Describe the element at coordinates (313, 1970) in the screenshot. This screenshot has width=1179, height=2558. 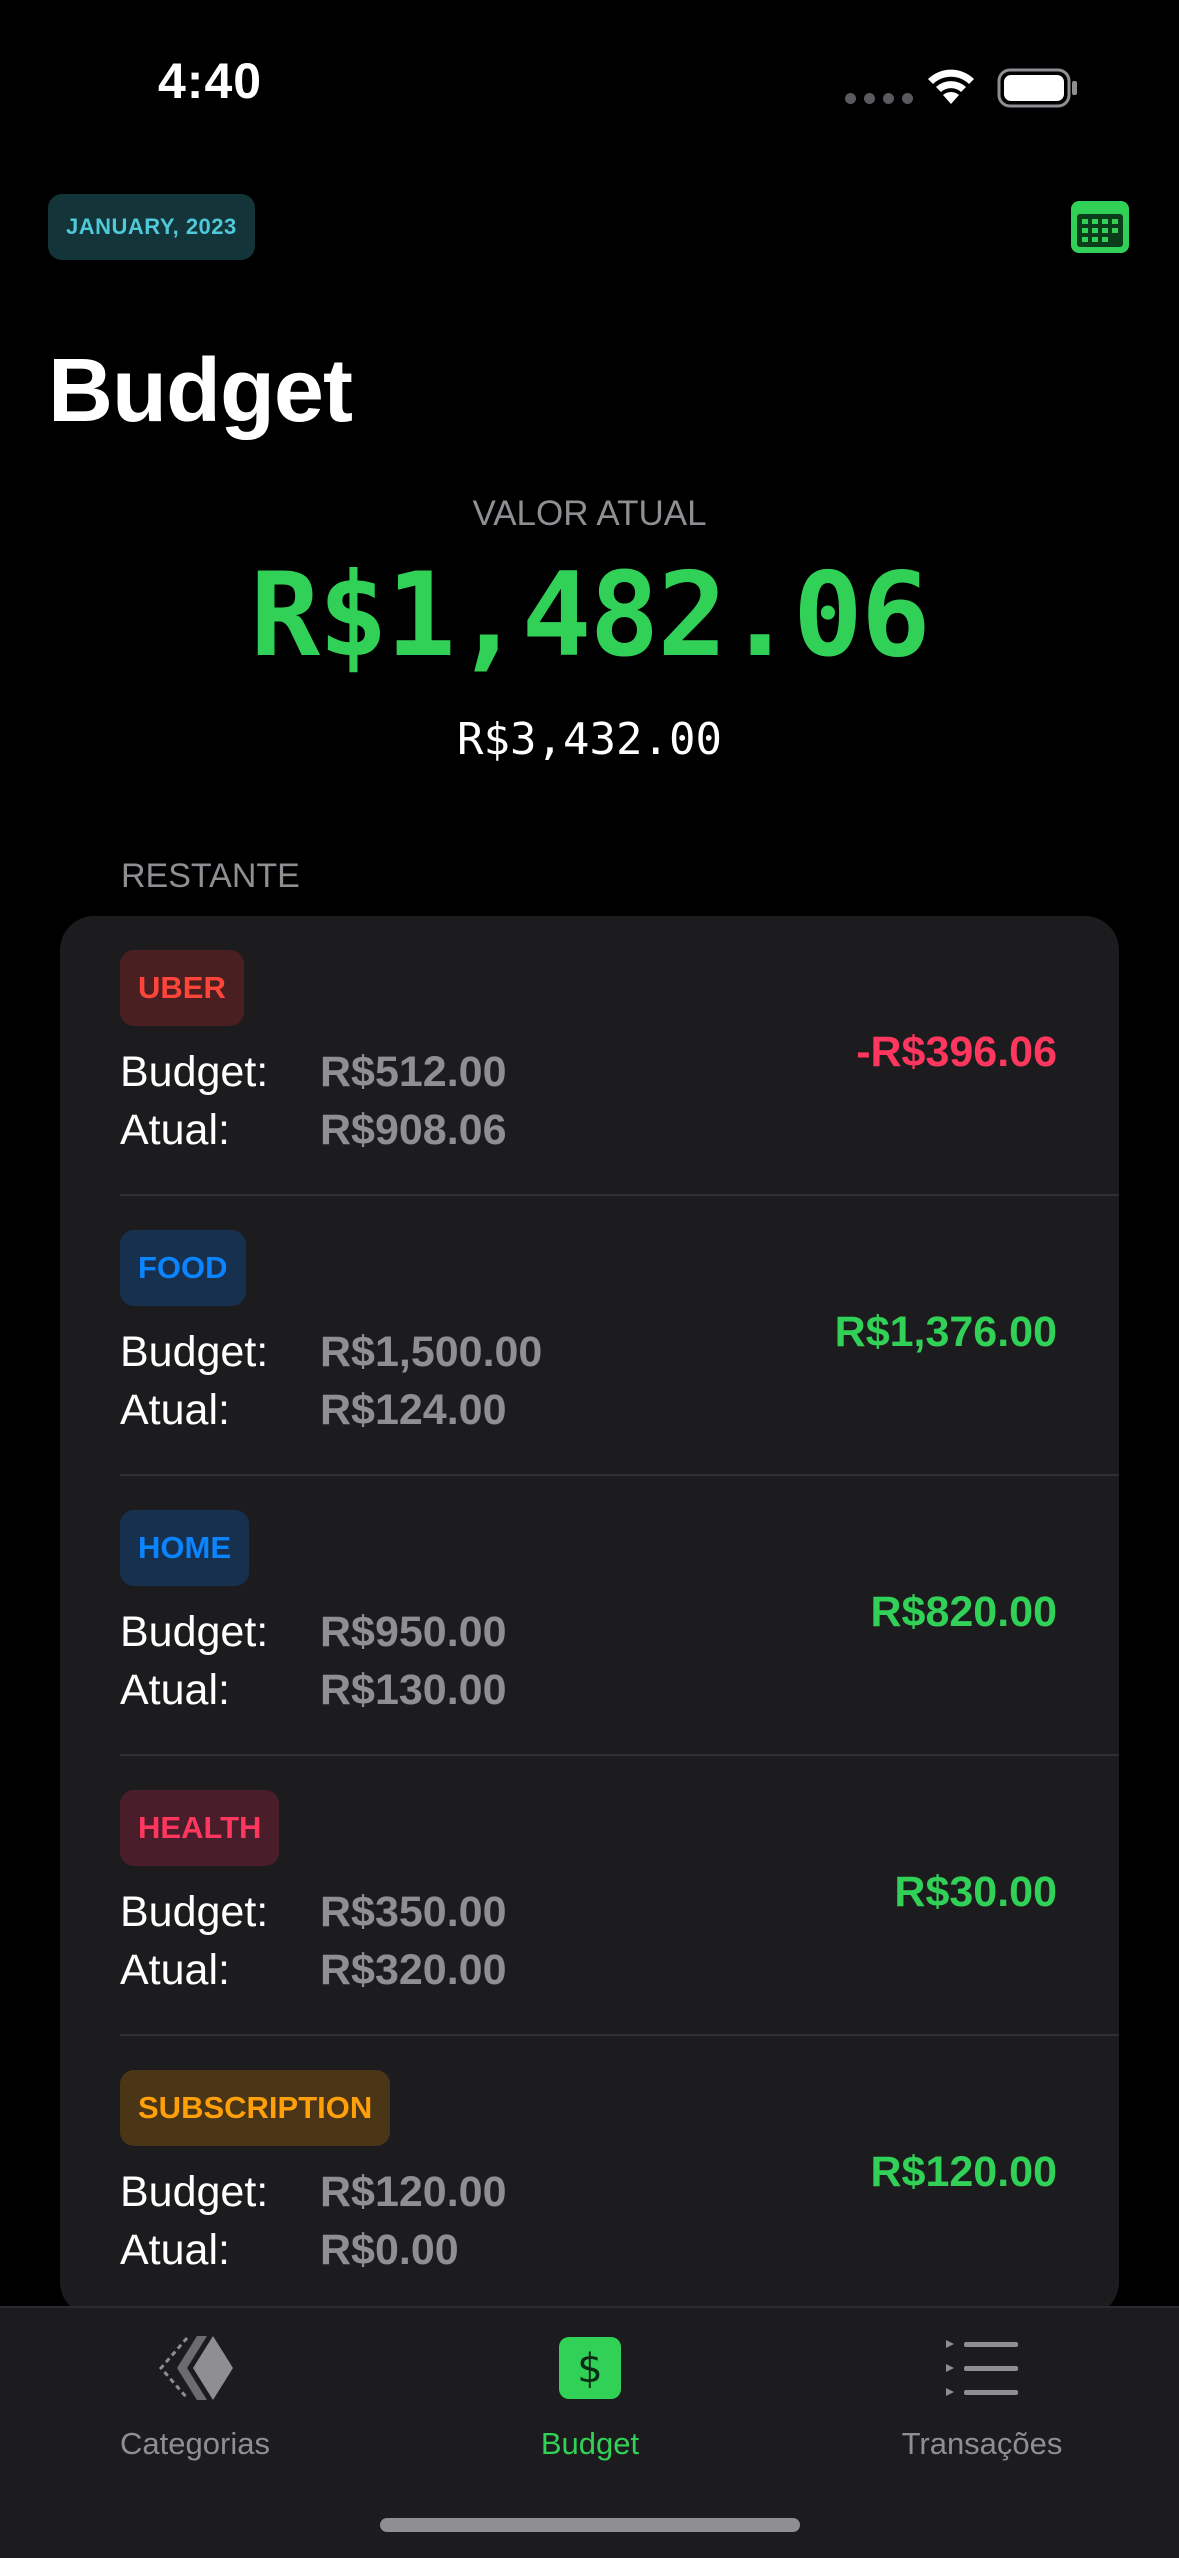
I see `actual-line: Atual: R$320.00` at that location.